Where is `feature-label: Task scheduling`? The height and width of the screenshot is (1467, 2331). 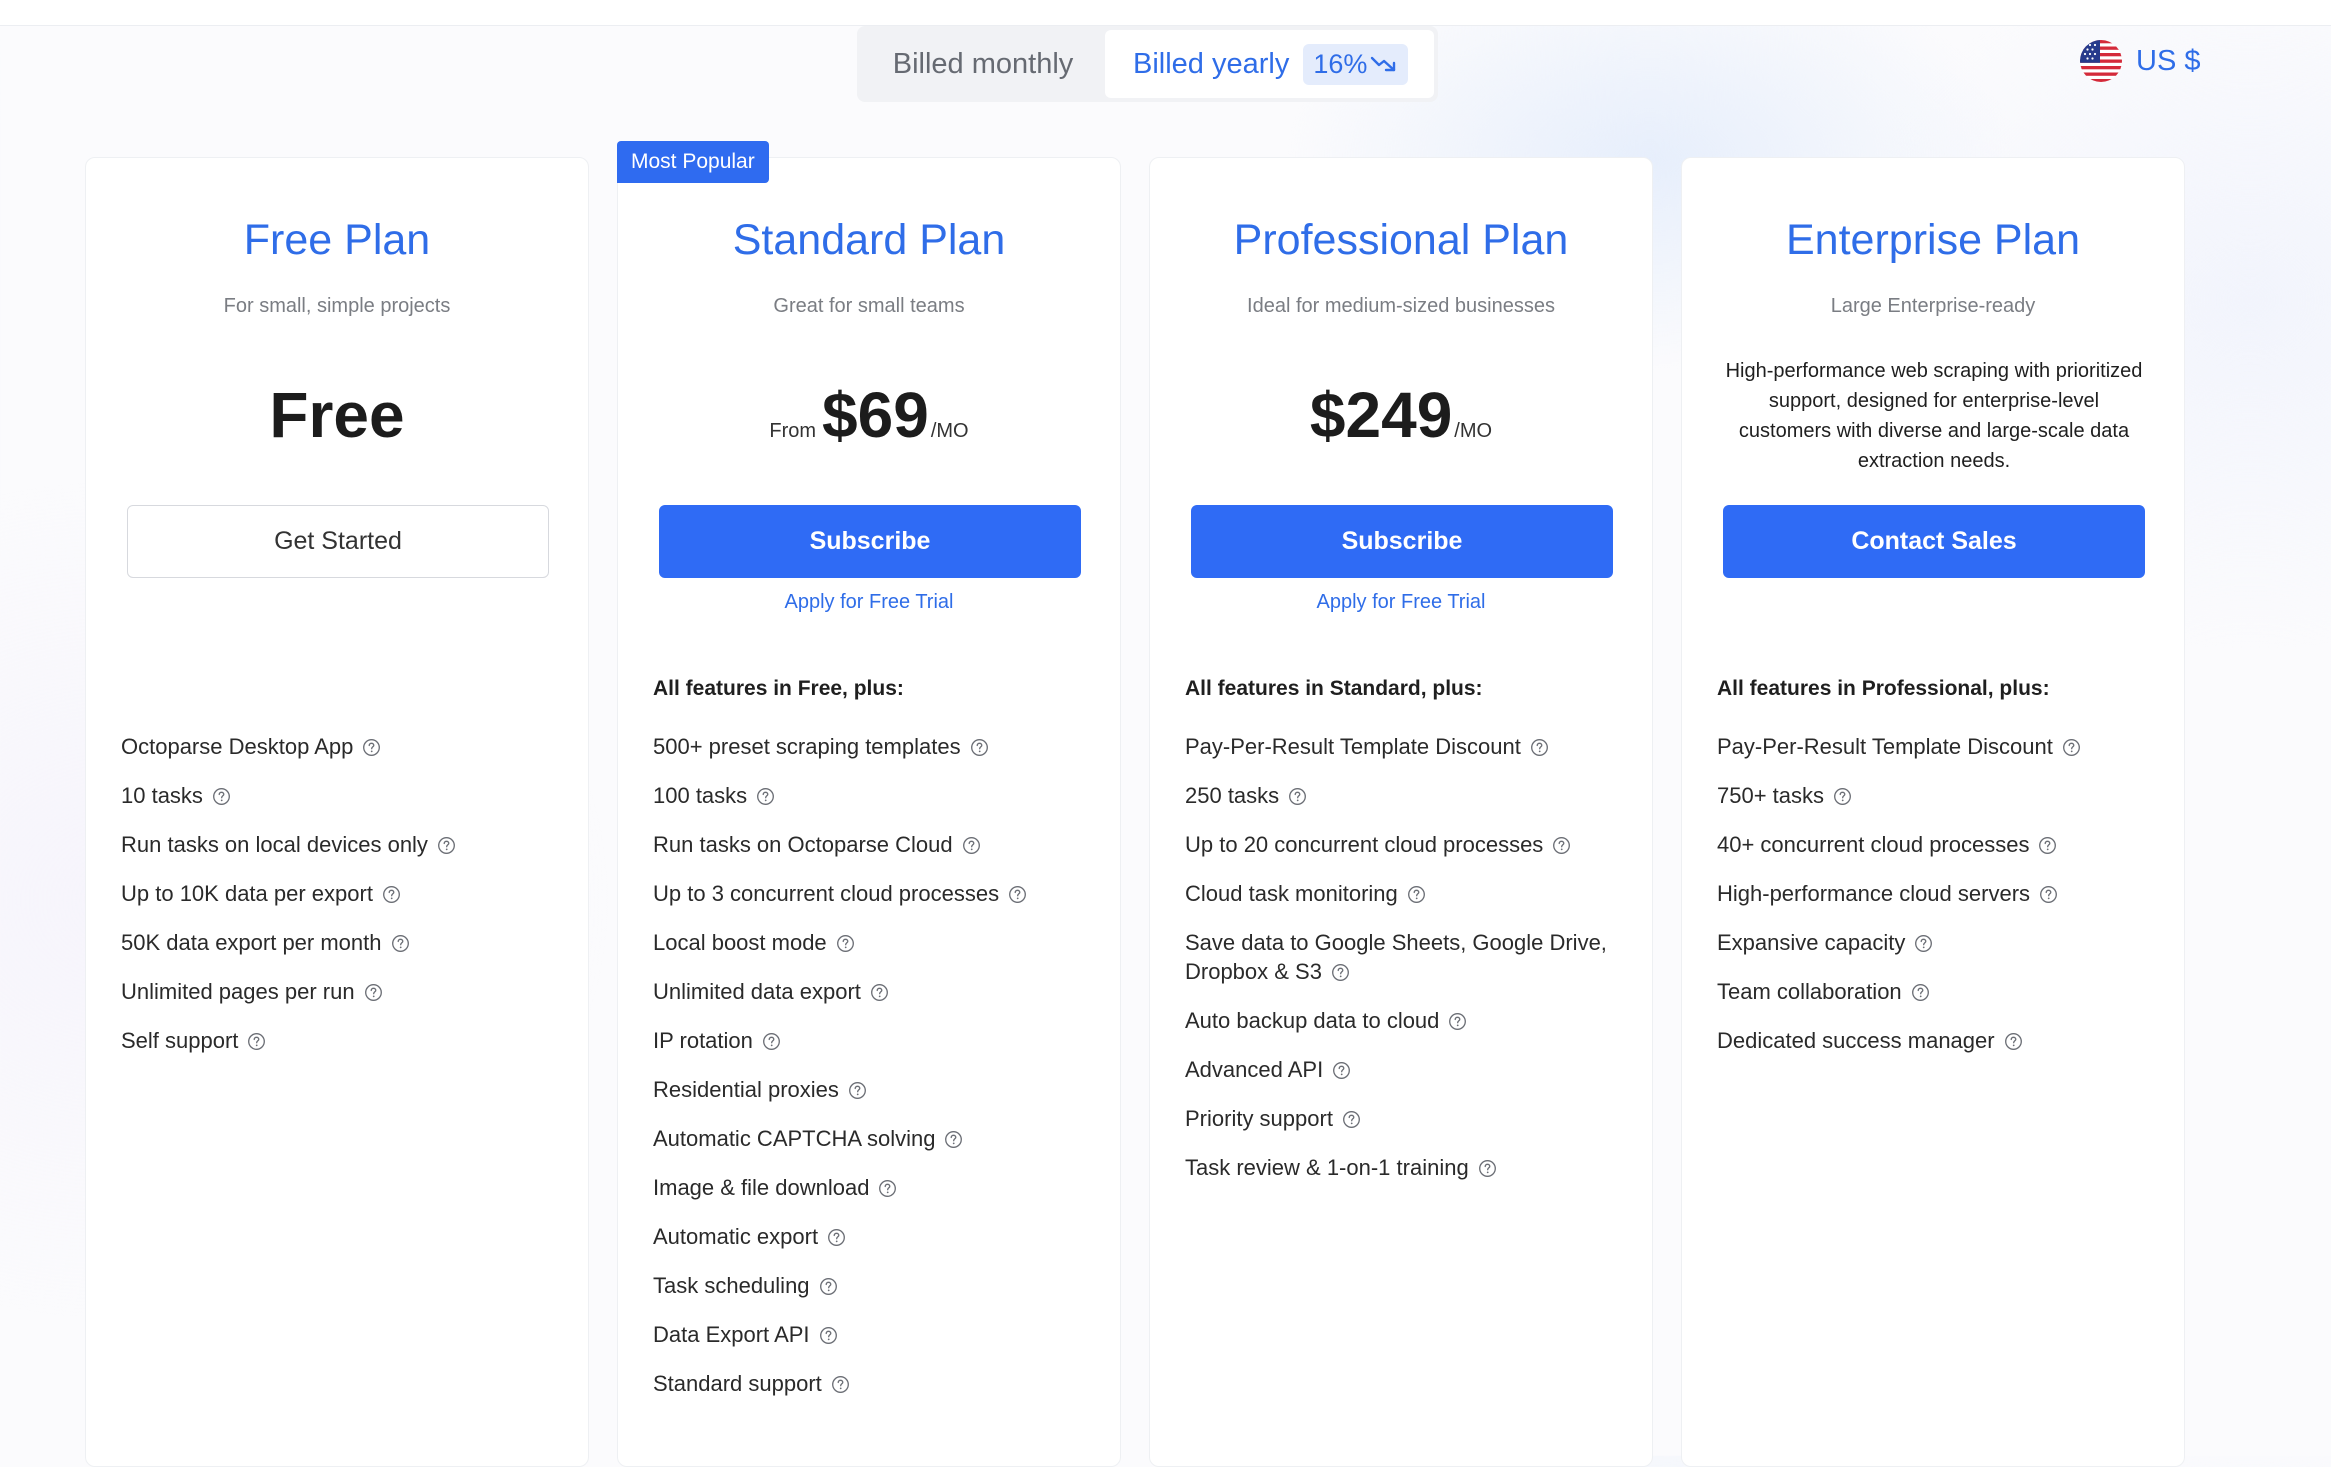 feature-label: Task scheduling is located at coordinates (731, 1285).